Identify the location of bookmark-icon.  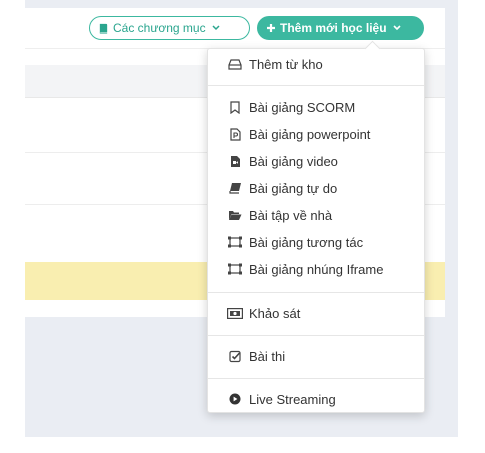
(235, 107).